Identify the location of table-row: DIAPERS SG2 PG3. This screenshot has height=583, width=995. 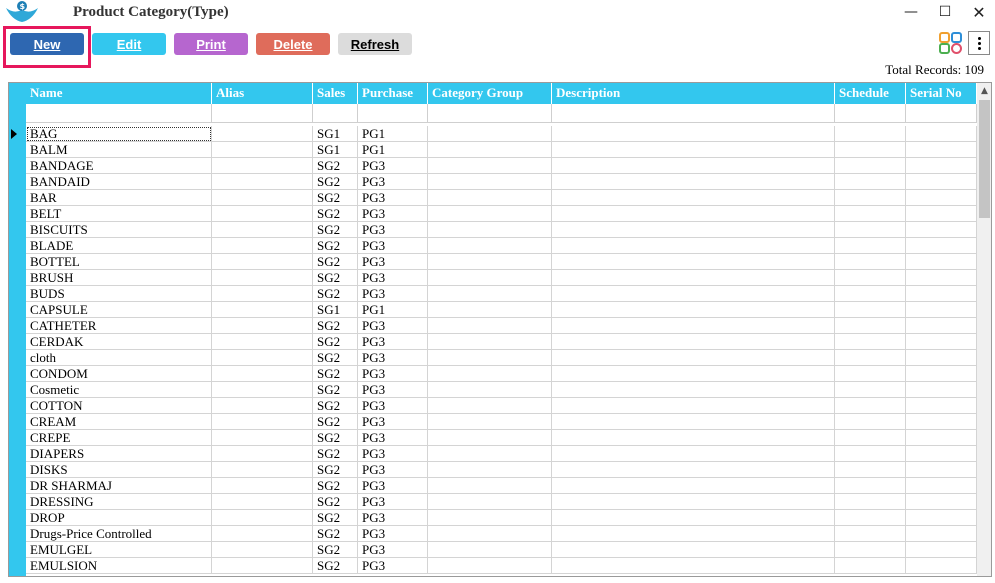
(493, 454).